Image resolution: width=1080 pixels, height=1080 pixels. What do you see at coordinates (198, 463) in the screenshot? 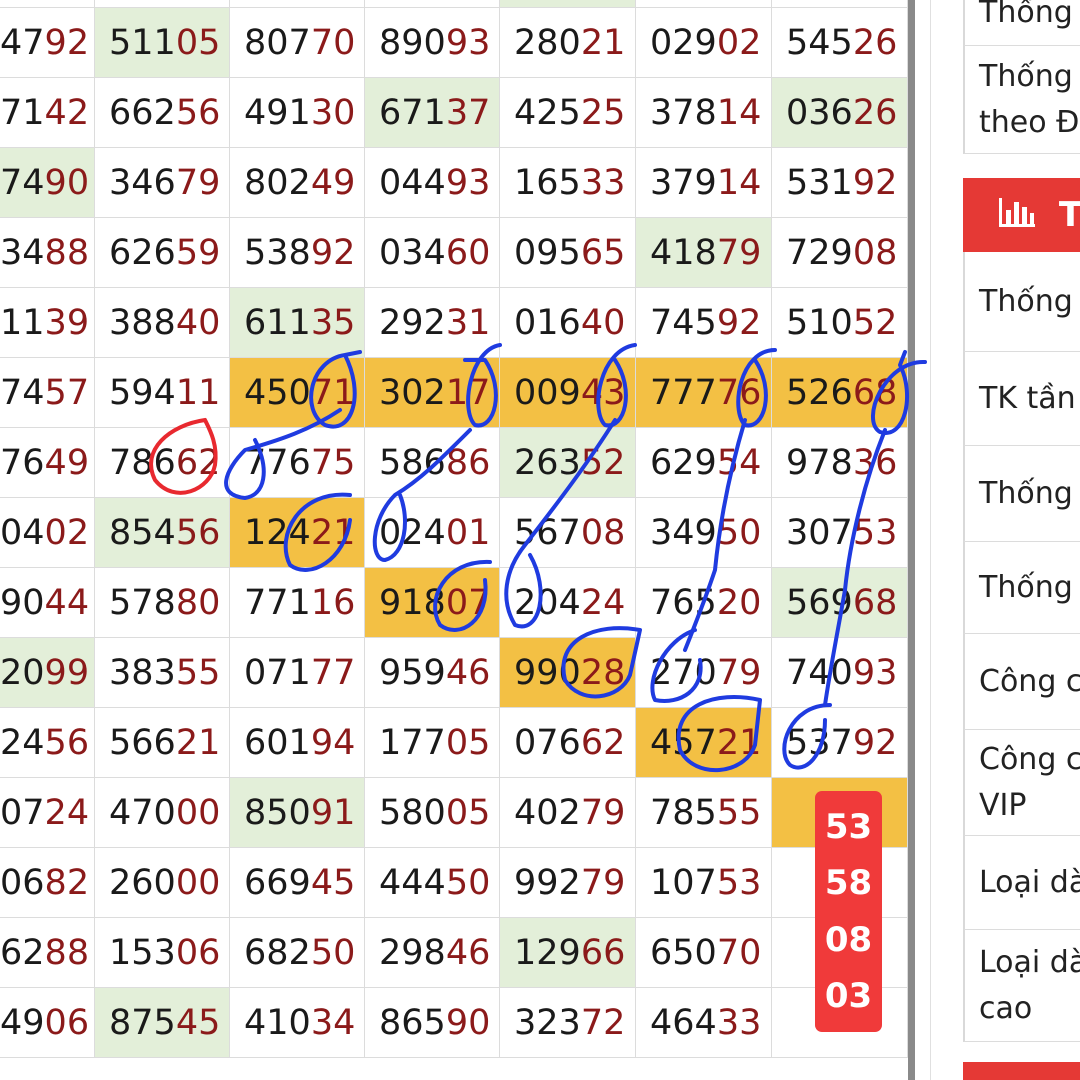
I see `cell-tail-digits: 62` at bounding box center [198, 463].